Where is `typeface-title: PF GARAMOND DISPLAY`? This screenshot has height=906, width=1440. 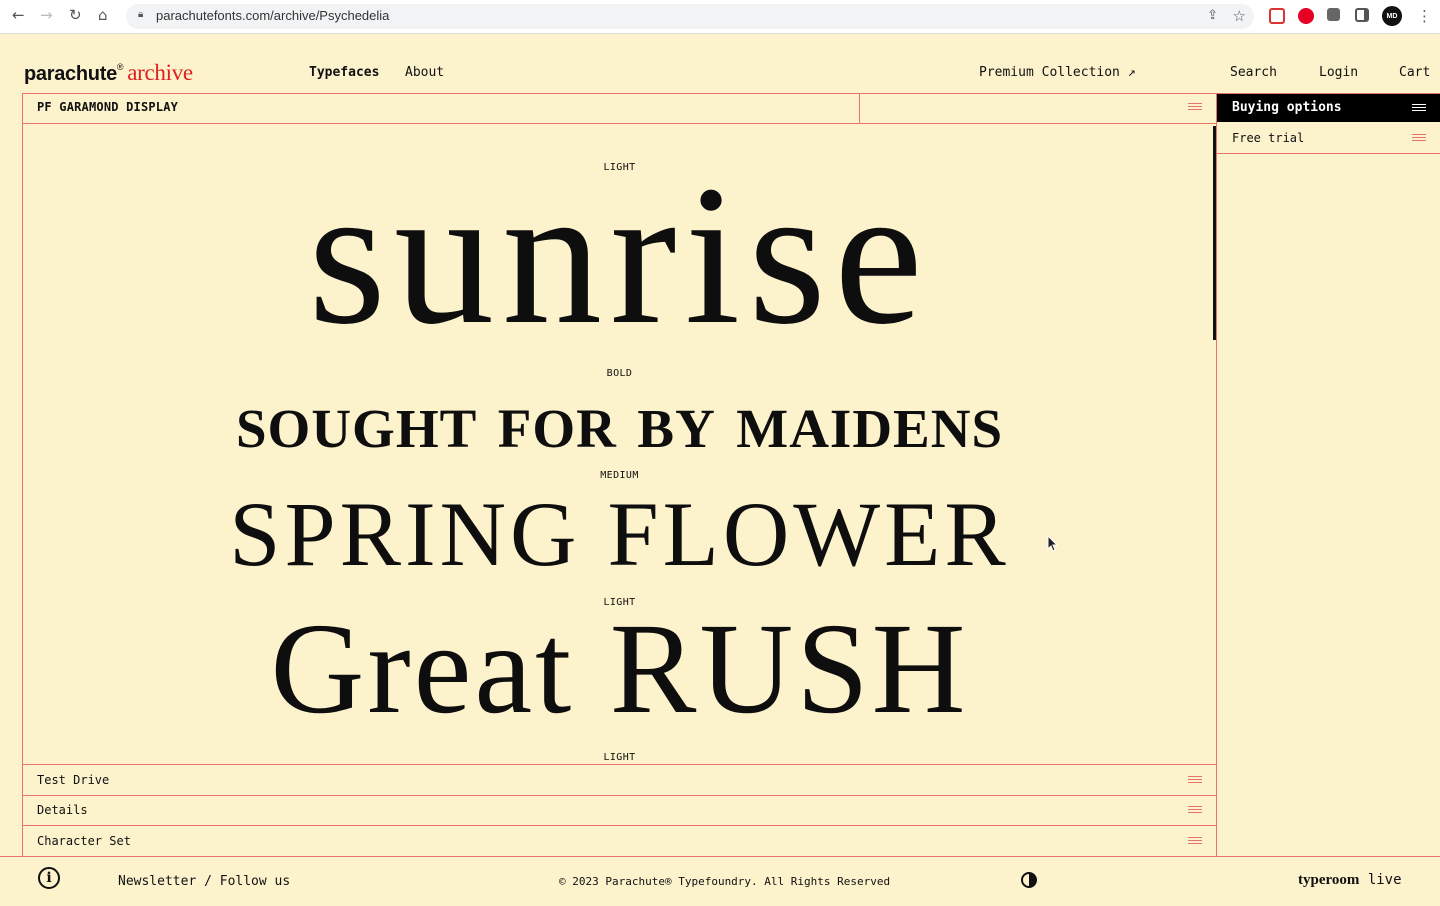
typeface-title: PF GARAMOND DISPLAY is located at coordinates (108, 107).